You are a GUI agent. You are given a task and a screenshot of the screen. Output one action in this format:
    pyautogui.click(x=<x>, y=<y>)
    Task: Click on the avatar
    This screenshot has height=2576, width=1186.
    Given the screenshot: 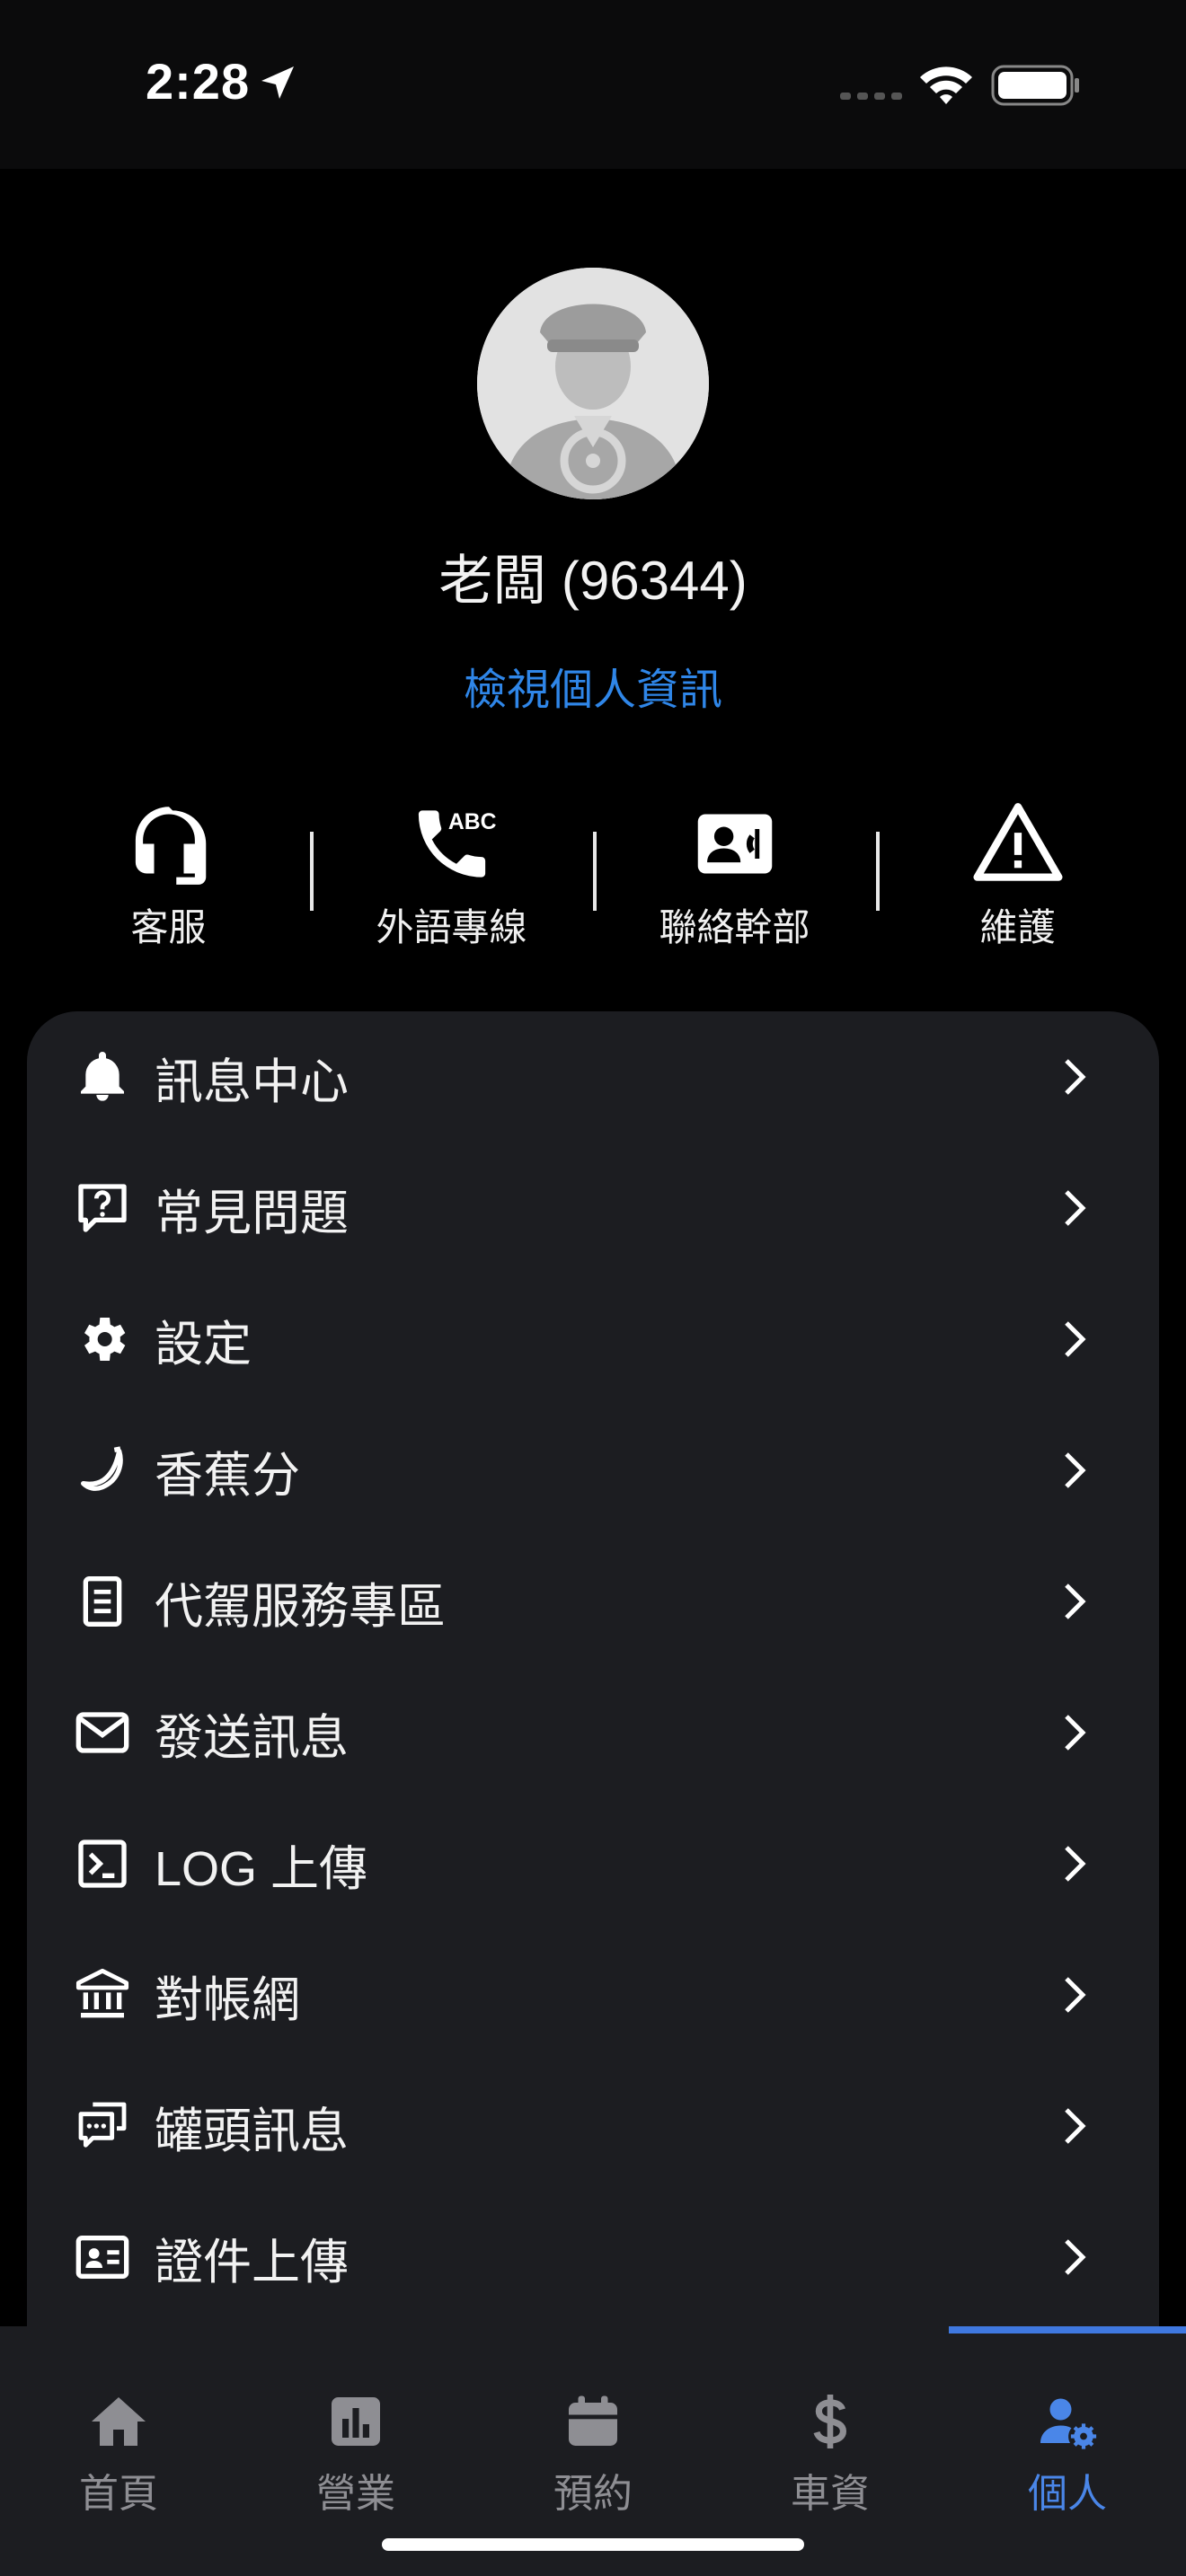 What is the action you would take?
    pyautogui.click(x=593, y=383)
    